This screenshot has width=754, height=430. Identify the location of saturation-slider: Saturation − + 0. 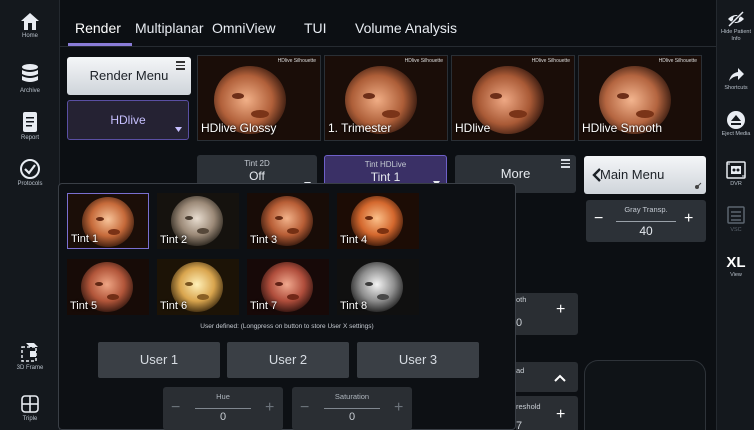
(352, 408).